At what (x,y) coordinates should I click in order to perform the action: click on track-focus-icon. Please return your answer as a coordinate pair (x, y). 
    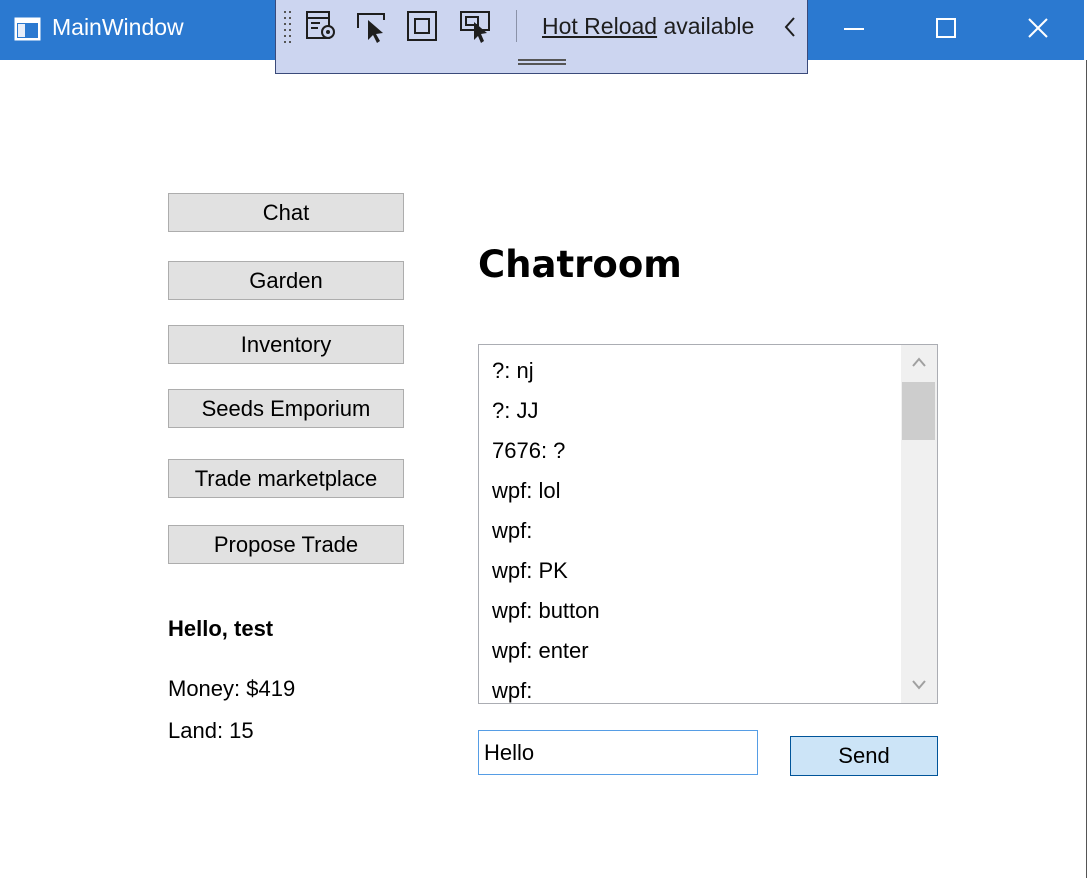
    Looking at the image, I should click on (475, 27).